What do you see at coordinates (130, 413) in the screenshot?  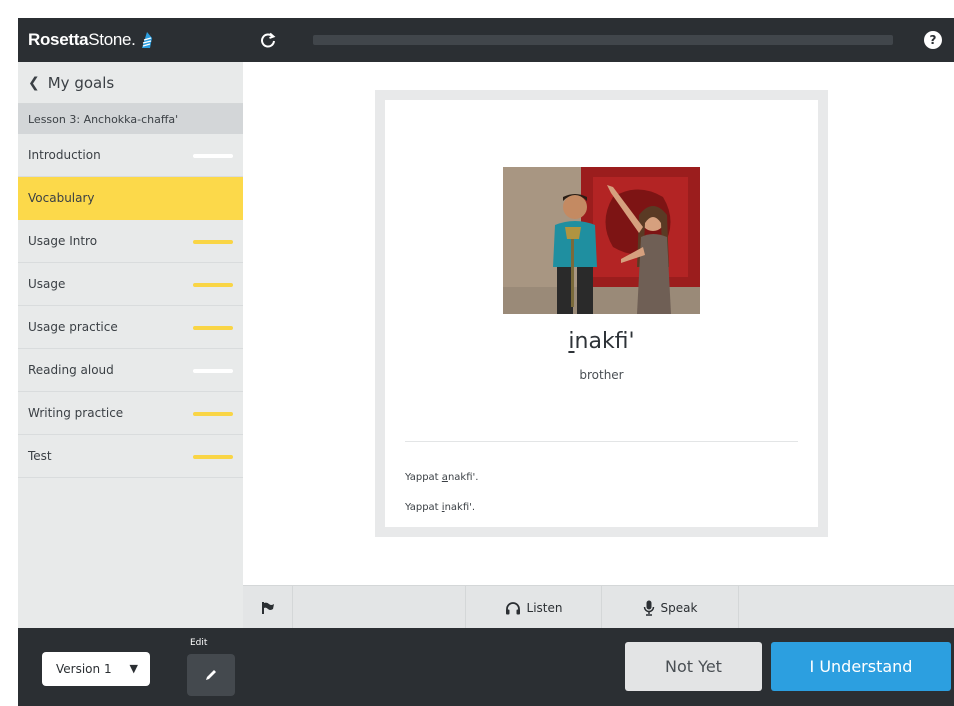 I see `sidebar-item-writing-practice: Writing practice` at bounding box center [130, 413].